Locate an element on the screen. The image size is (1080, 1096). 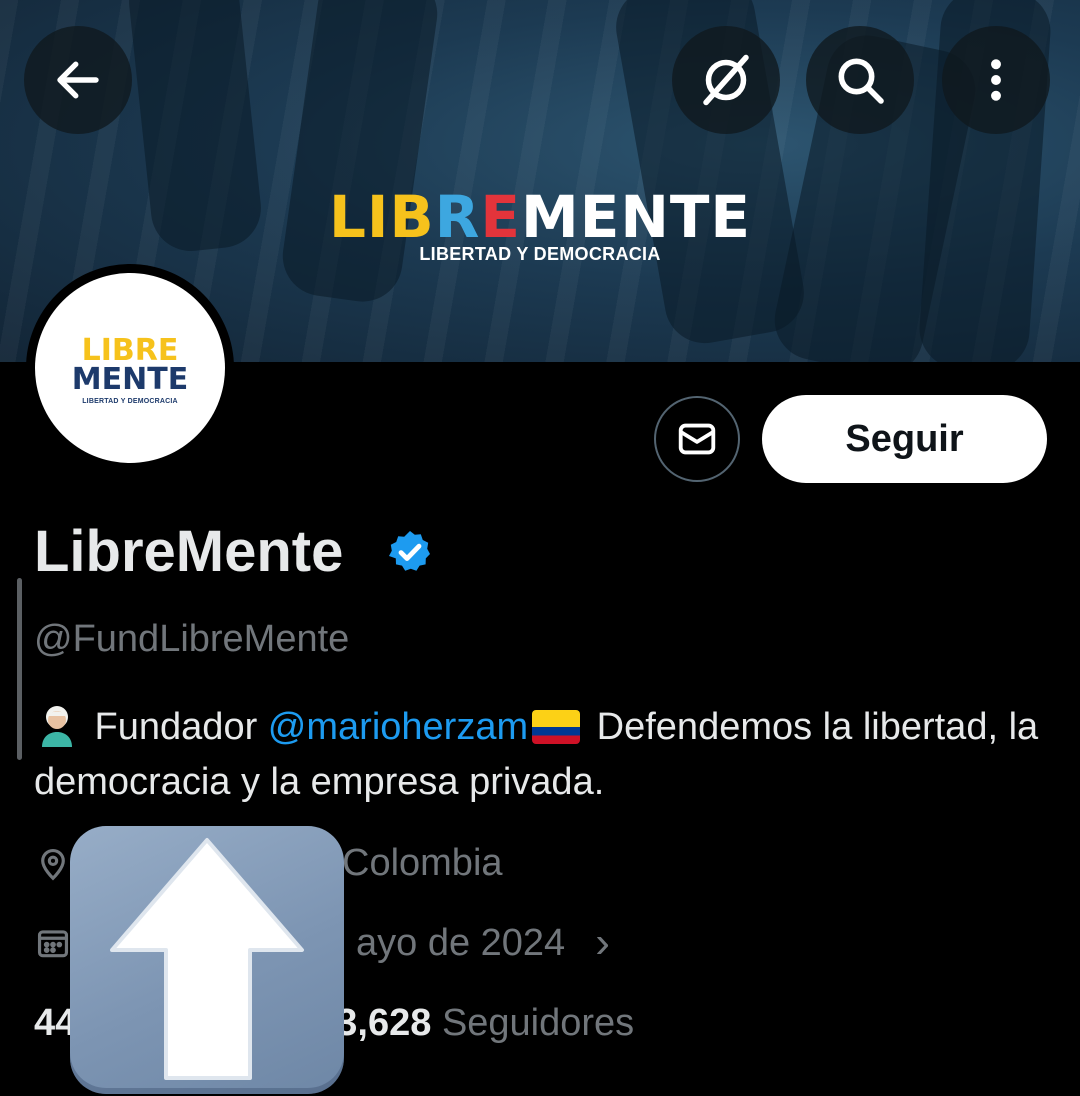
bio-text-1: Fundador is located at coordinates (176, 727).